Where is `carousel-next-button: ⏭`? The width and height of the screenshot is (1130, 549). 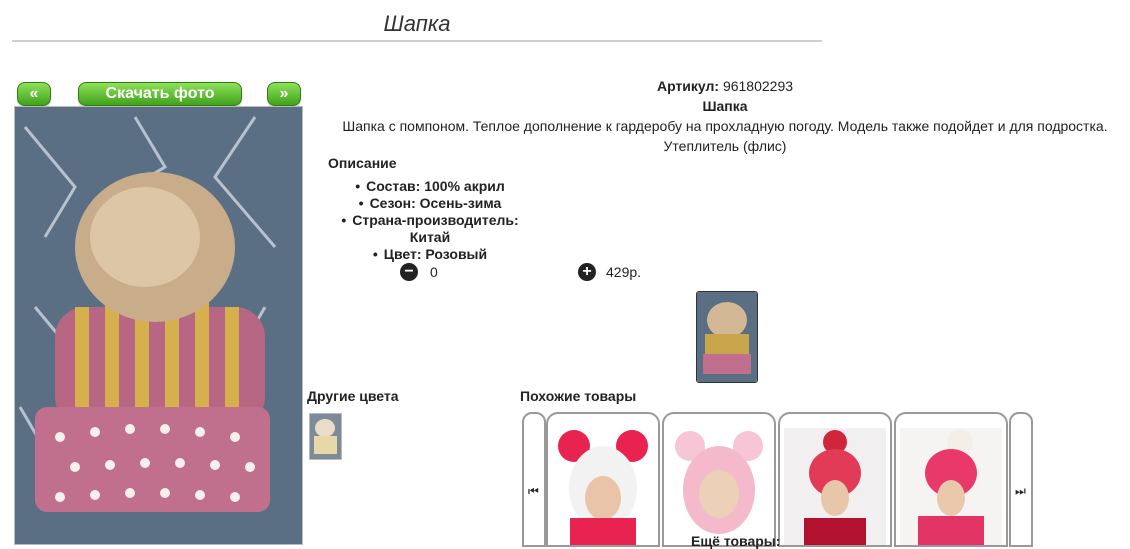 carousel-next-button: ⏭ is located at coordinates (1021, 479).